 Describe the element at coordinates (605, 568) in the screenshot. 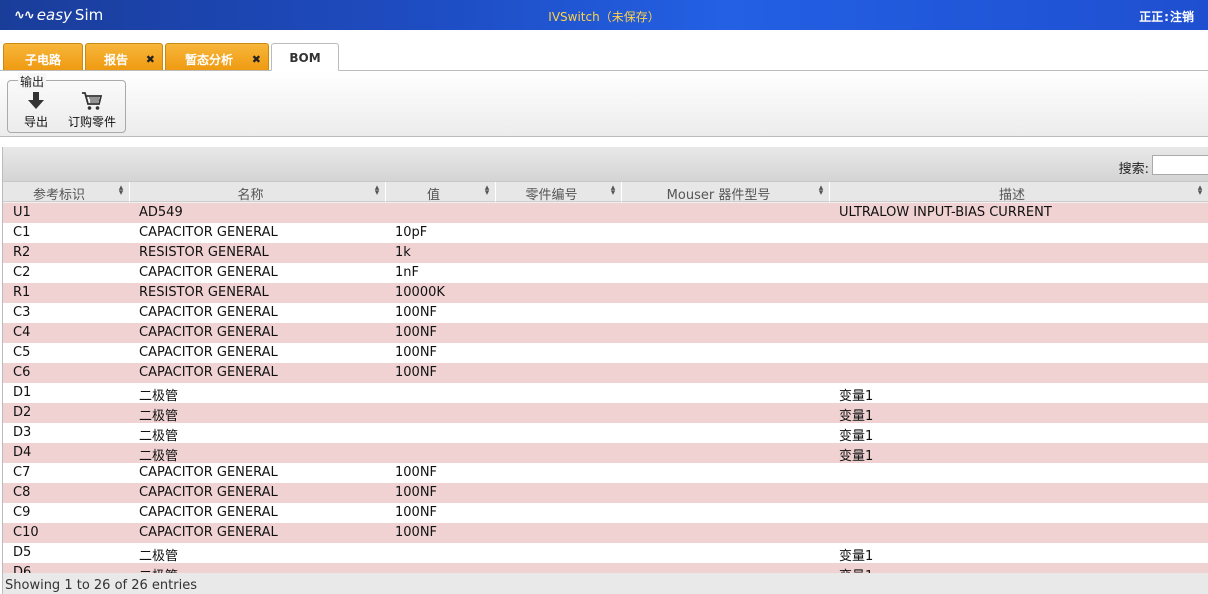

I see `table-row: D6 二极管 变量1` at that location.